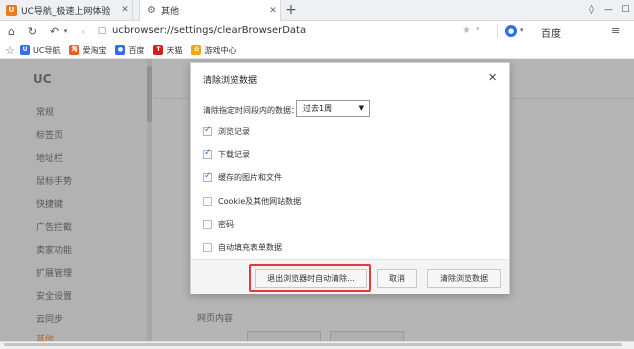 The image size is (634, 349). I want to click on search-engine-label: 百度, so click(551, 34).